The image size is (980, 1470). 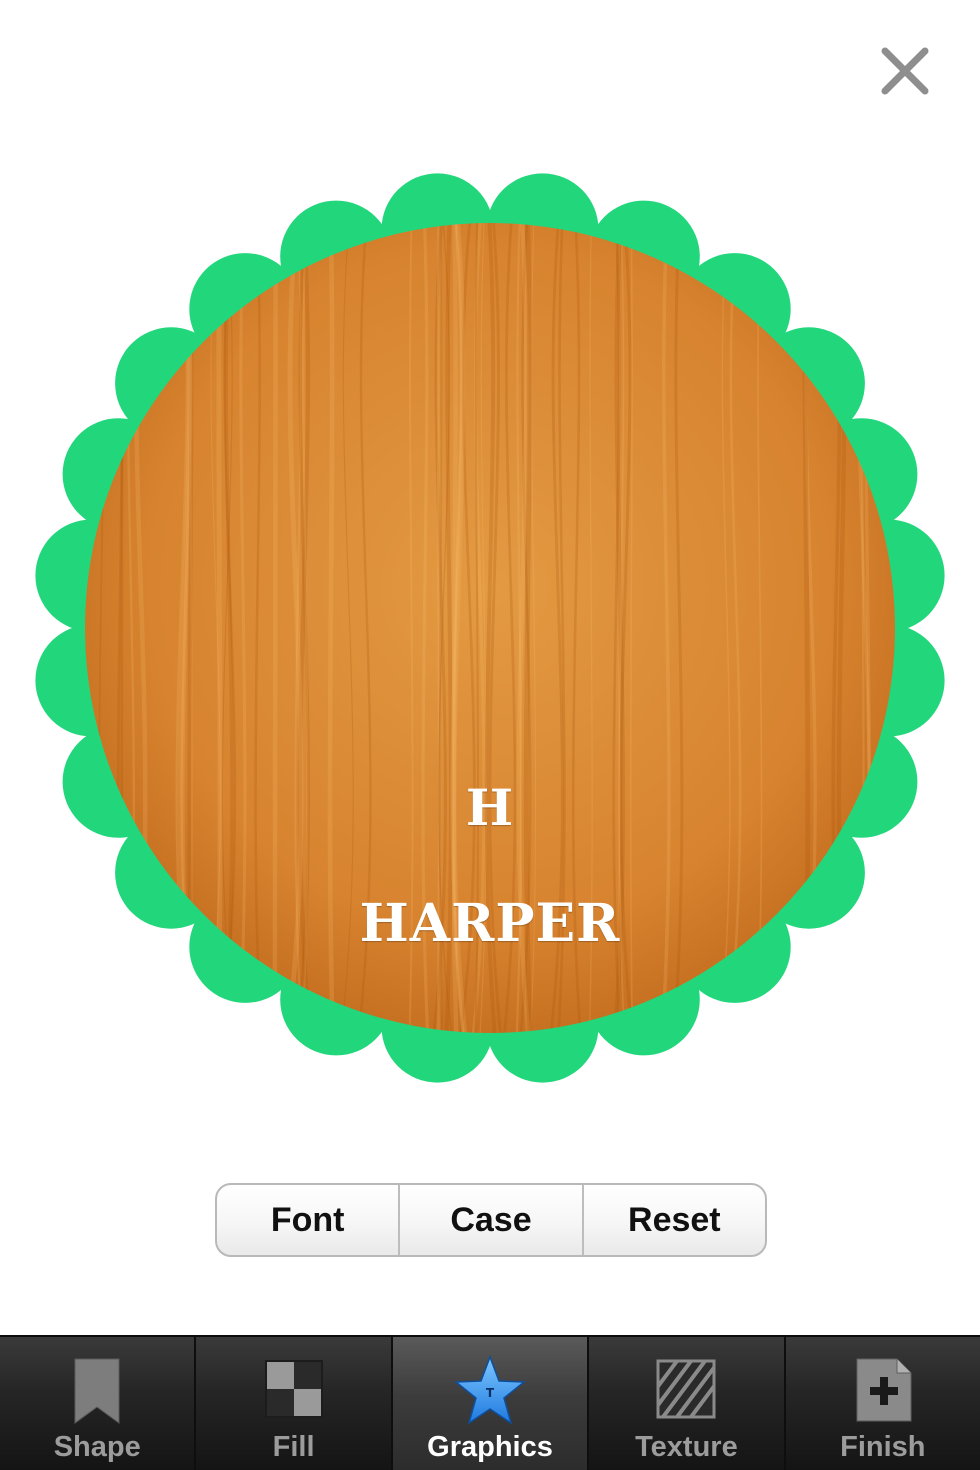 I want to click on checker-icon, so click(x=293, y=1389).